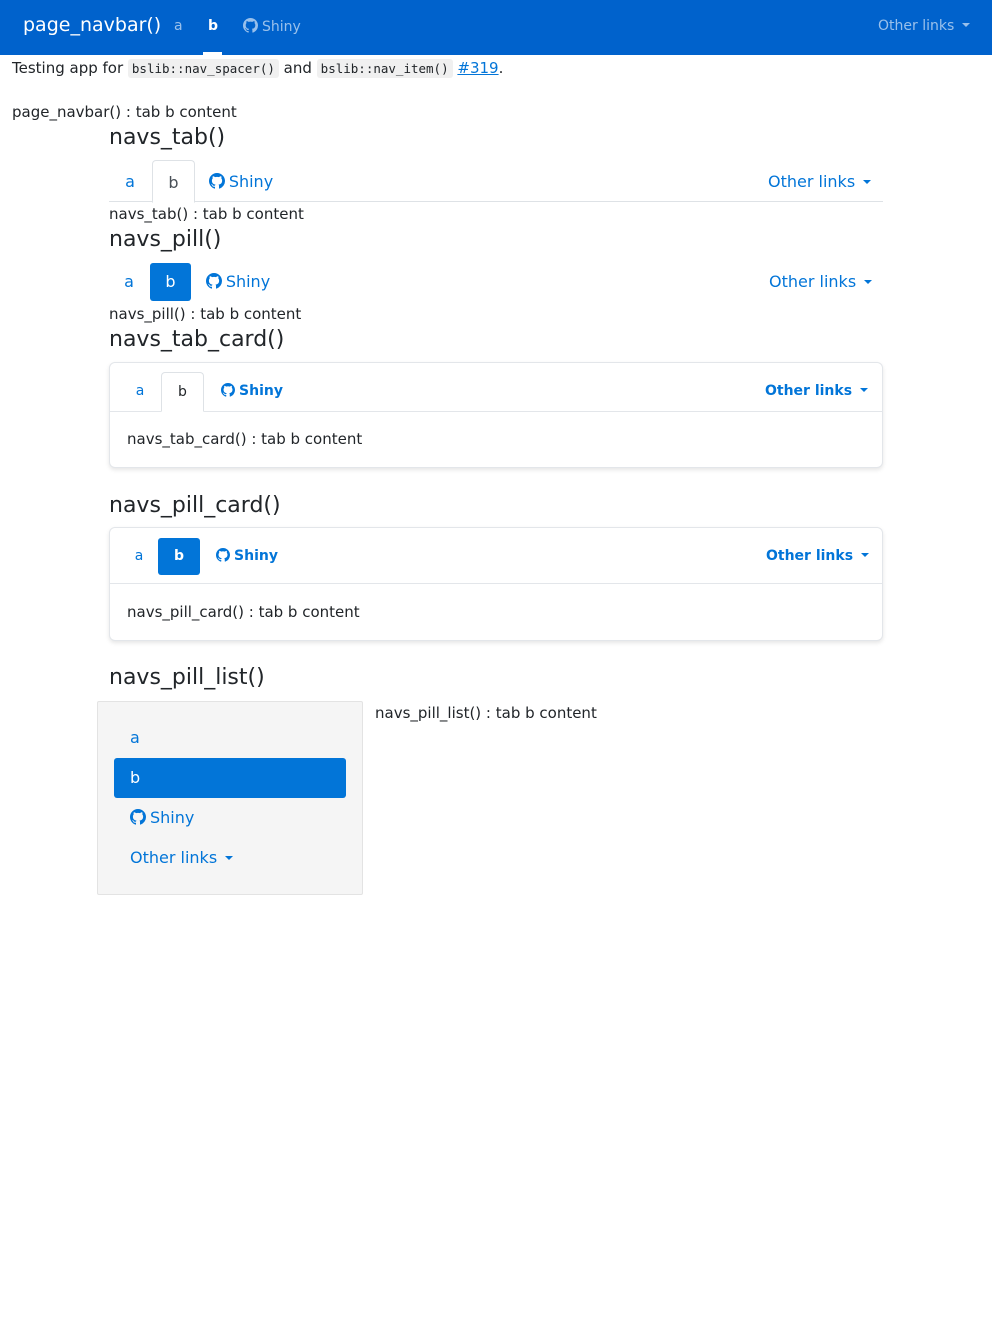  I want to click on navs-pill-card-heading: navs_pill_card(), so click(195, 505).